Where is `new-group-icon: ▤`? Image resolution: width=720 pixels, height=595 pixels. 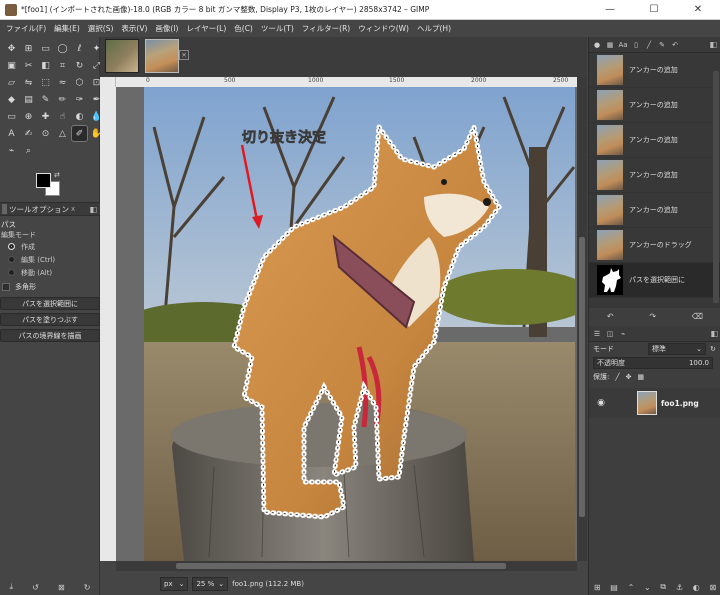 new-group-icon: ▤ is located at coordinates (614, 587).